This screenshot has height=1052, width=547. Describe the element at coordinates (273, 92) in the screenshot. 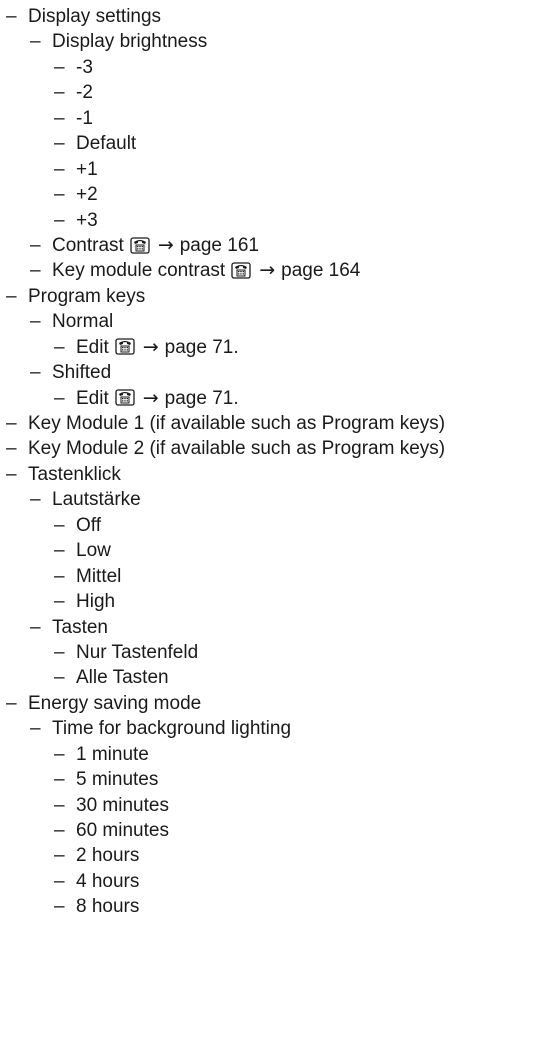

I see `menu-item: – -2` at that location.